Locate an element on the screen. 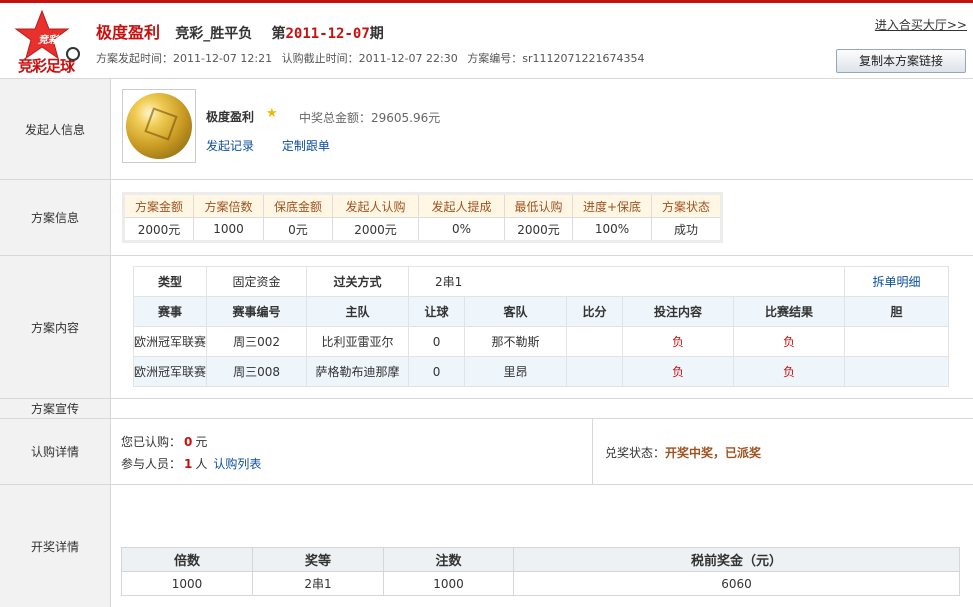 Image resolution: width=973 pixels, height=607 pixels. info-header-cell: 方案金额 is located at coordinates (158, 205).